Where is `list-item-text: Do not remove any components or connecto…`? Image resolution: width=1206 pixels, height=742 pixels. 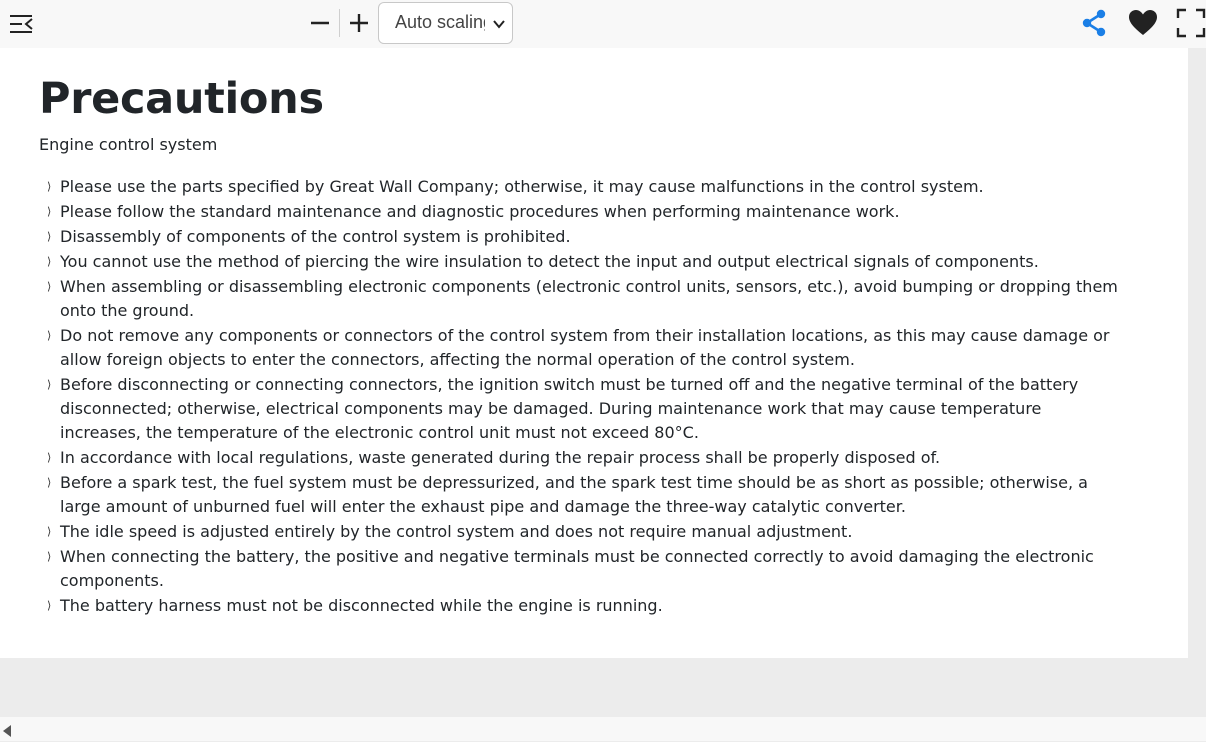 list-item-text: Do not remove any components or connecto… is located at coordinates (585, 347).